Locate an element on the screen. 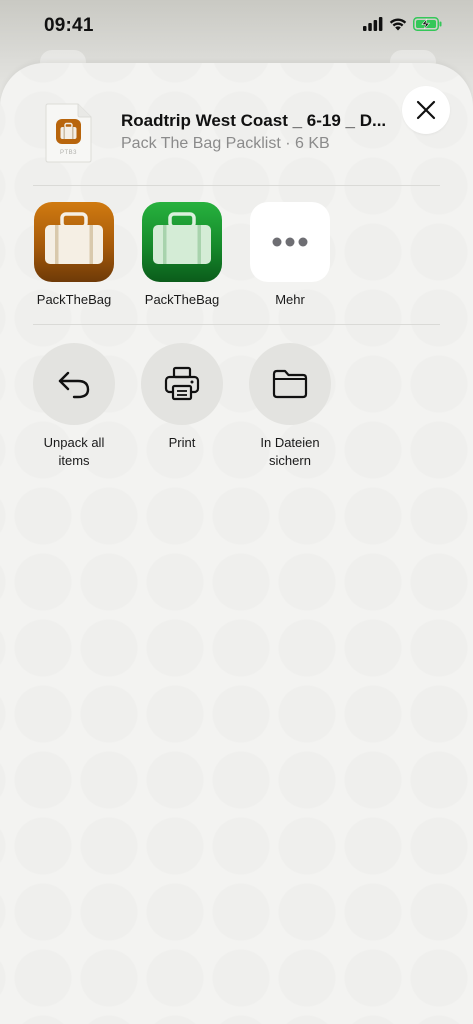  more-icon is located at coordinates (290, 242).